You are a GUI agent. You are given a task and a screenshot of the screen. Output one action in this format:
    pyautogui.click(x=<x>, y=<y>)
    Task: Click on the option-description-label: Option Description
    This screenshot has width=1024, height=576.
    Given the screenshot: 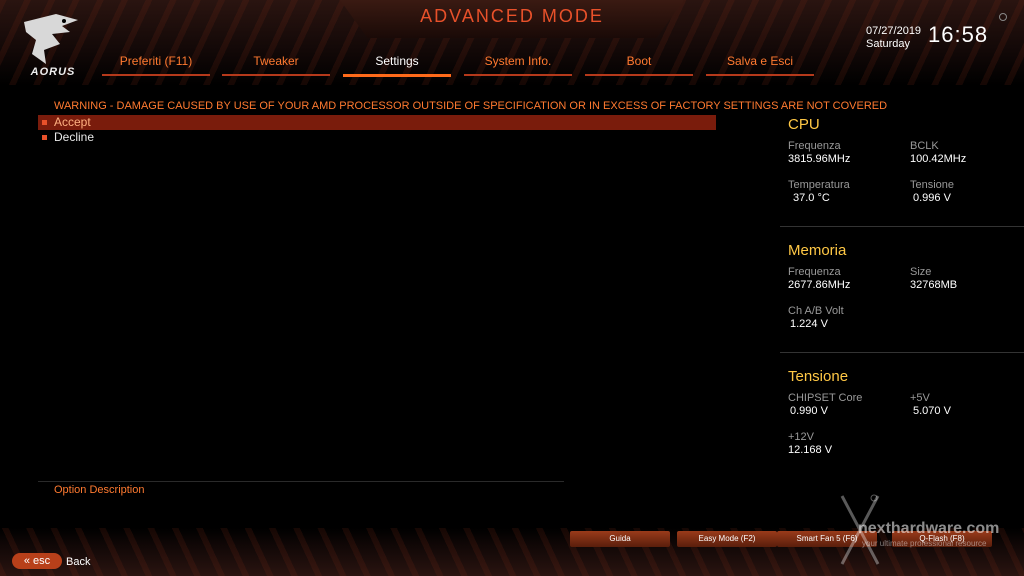 What is the action you would take?
    pyautogui.click(x=99, y=490)
    